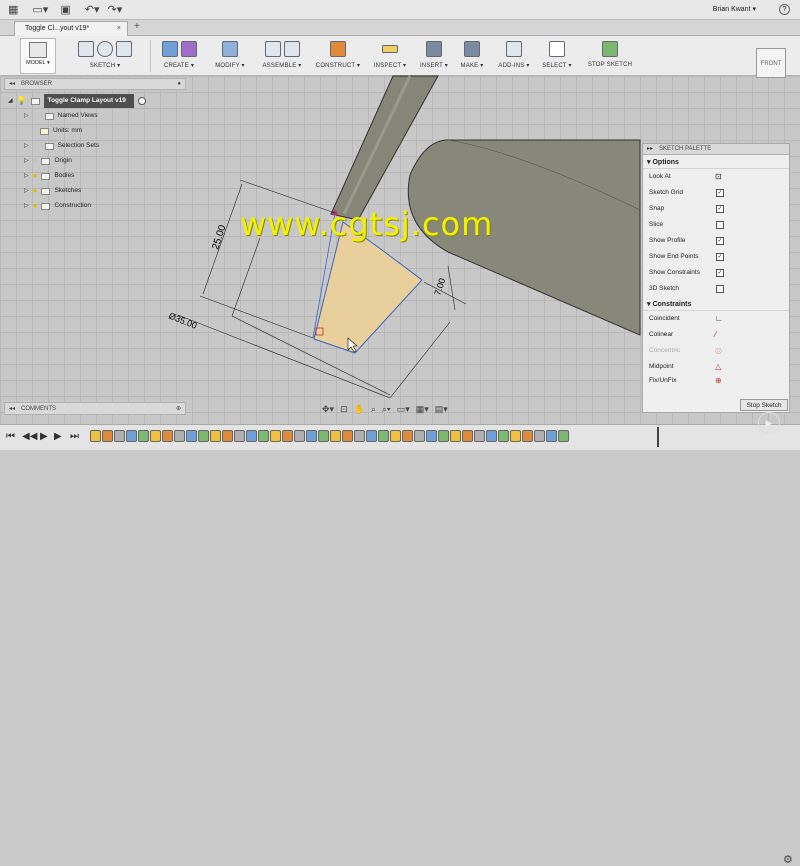 The height and width of the screenshot is (866, 800). Describe the element at coordinates (422, 409) in the screenshot. I see `grid-settings-icon: ▦▾` at that location.